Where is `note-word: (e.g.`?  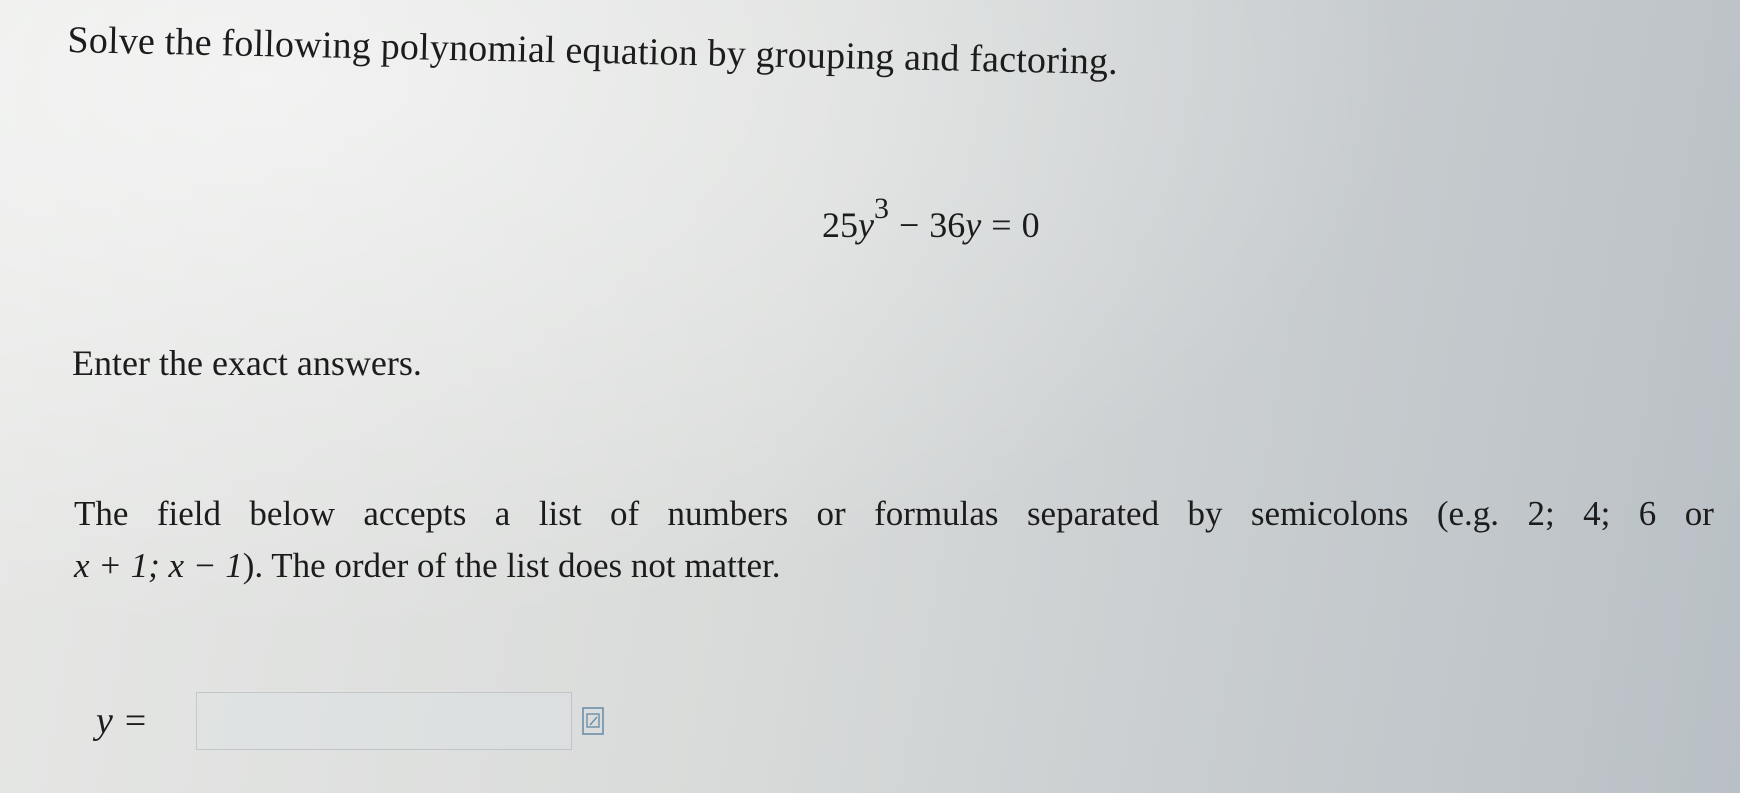 note-word: (e.g. is located at coordinates (1468, 513).